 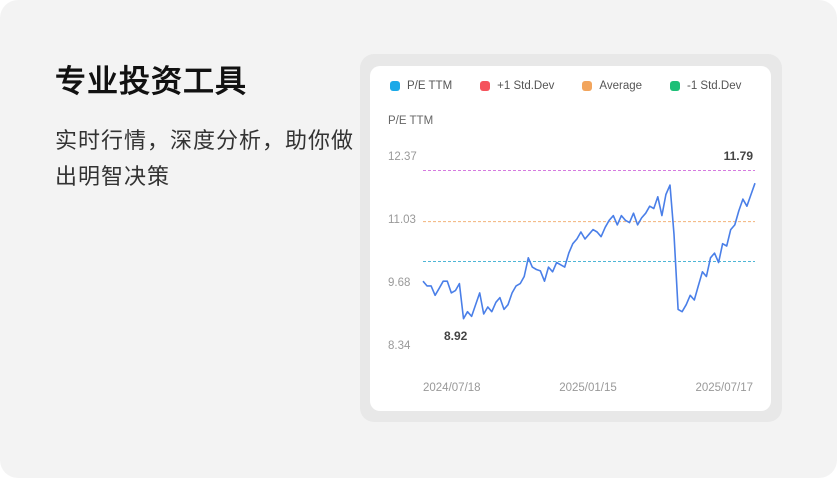 What do you see at coordinates (589, 251) in the screenshot?
I see `pe-series-line` at bounding box center [589, 251].